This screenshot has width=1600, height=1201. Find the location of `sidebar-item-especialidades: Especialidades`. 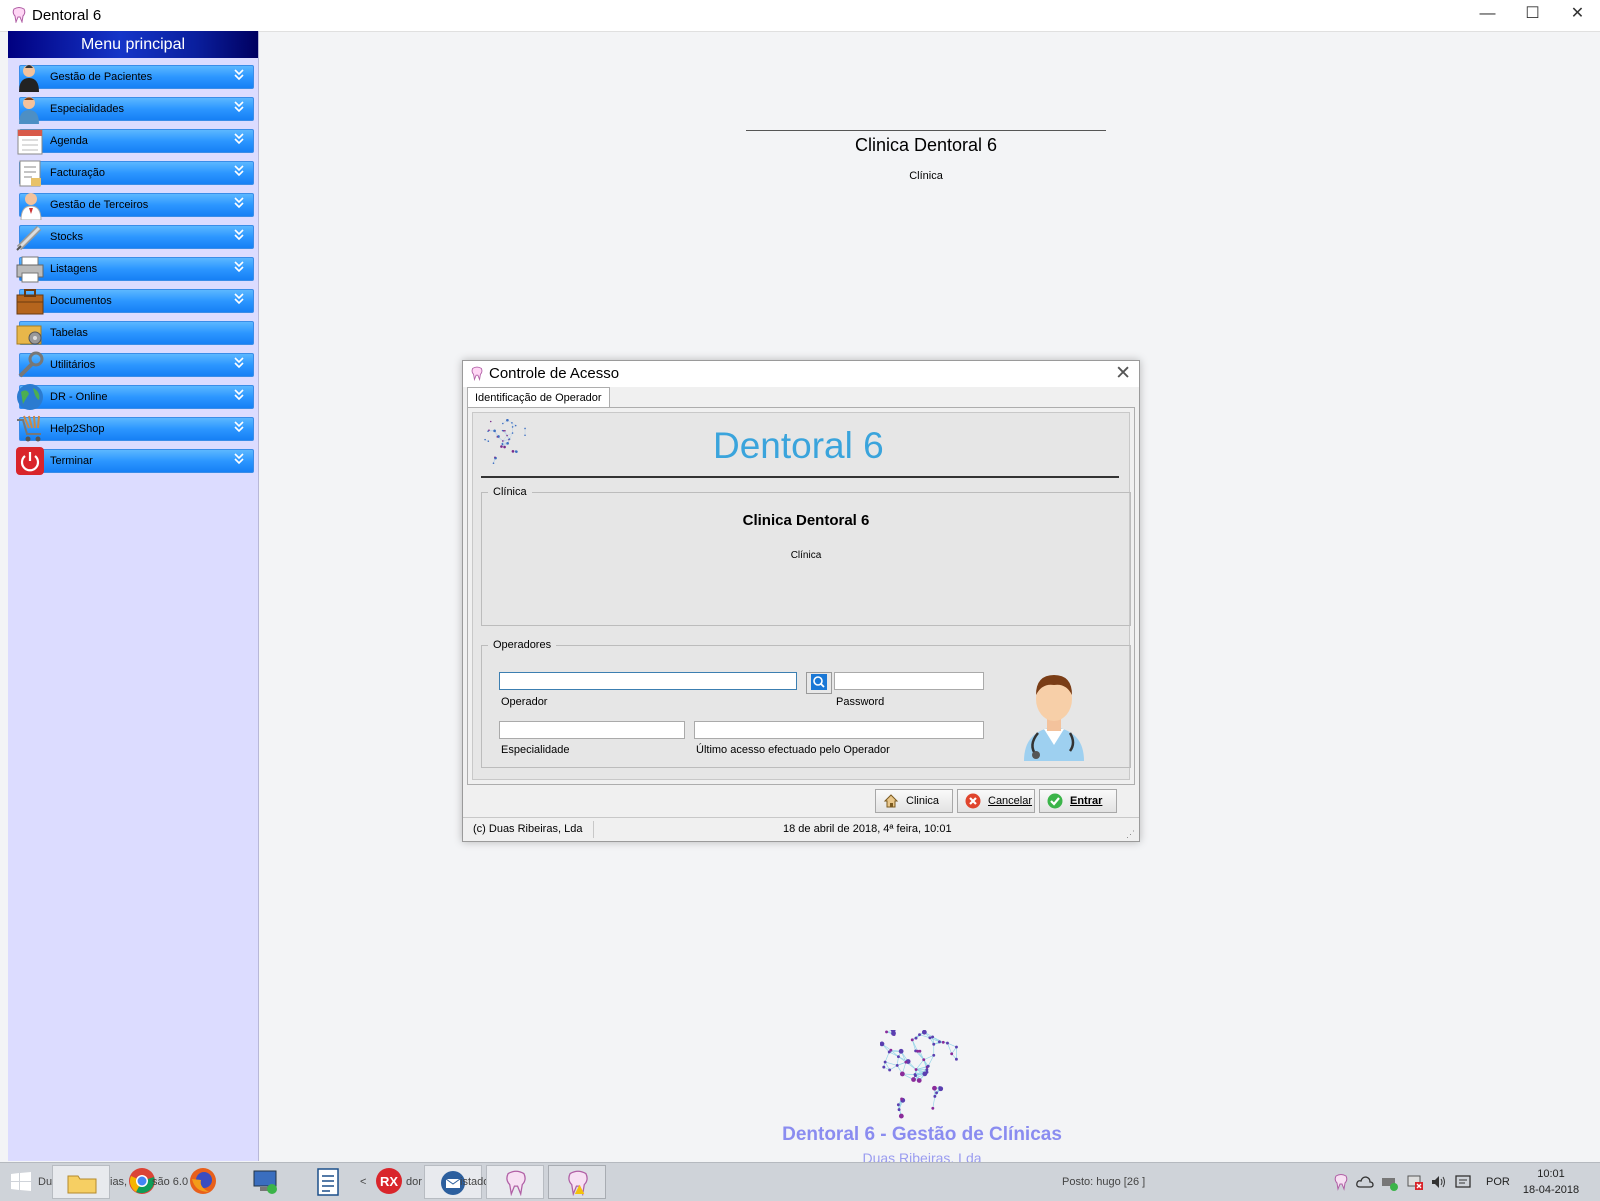

sidebar-item-especialidades: Especialidades is located at coordinates (134, 108).